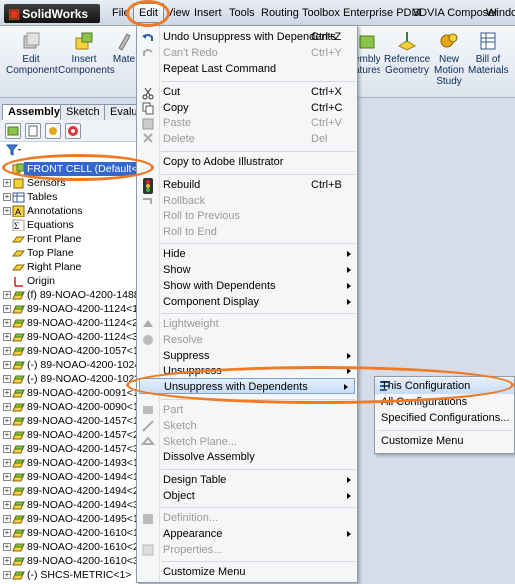 Image resolution: width=515 pixels, height=584 pixels. What do you see at coordinates (70, 379) in the screenshot?
I see `tree-item: + (-) 89-NOAO-4200-1023` at bounding box center [70, 379].